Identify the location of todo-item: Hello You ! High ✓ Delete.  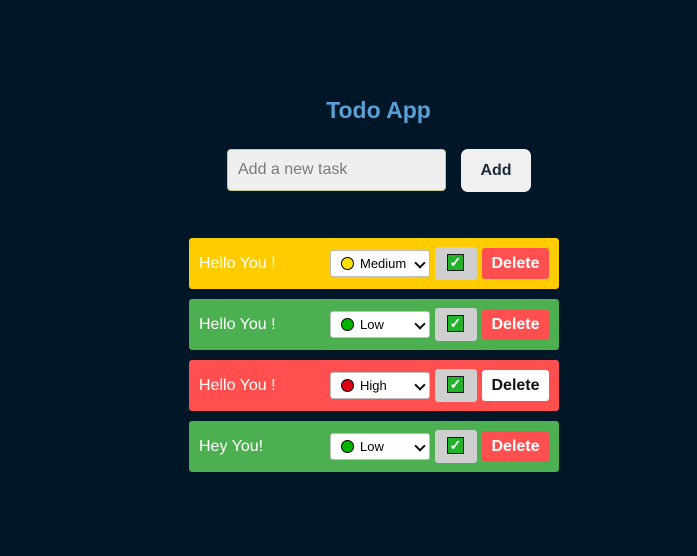
(374, 385).